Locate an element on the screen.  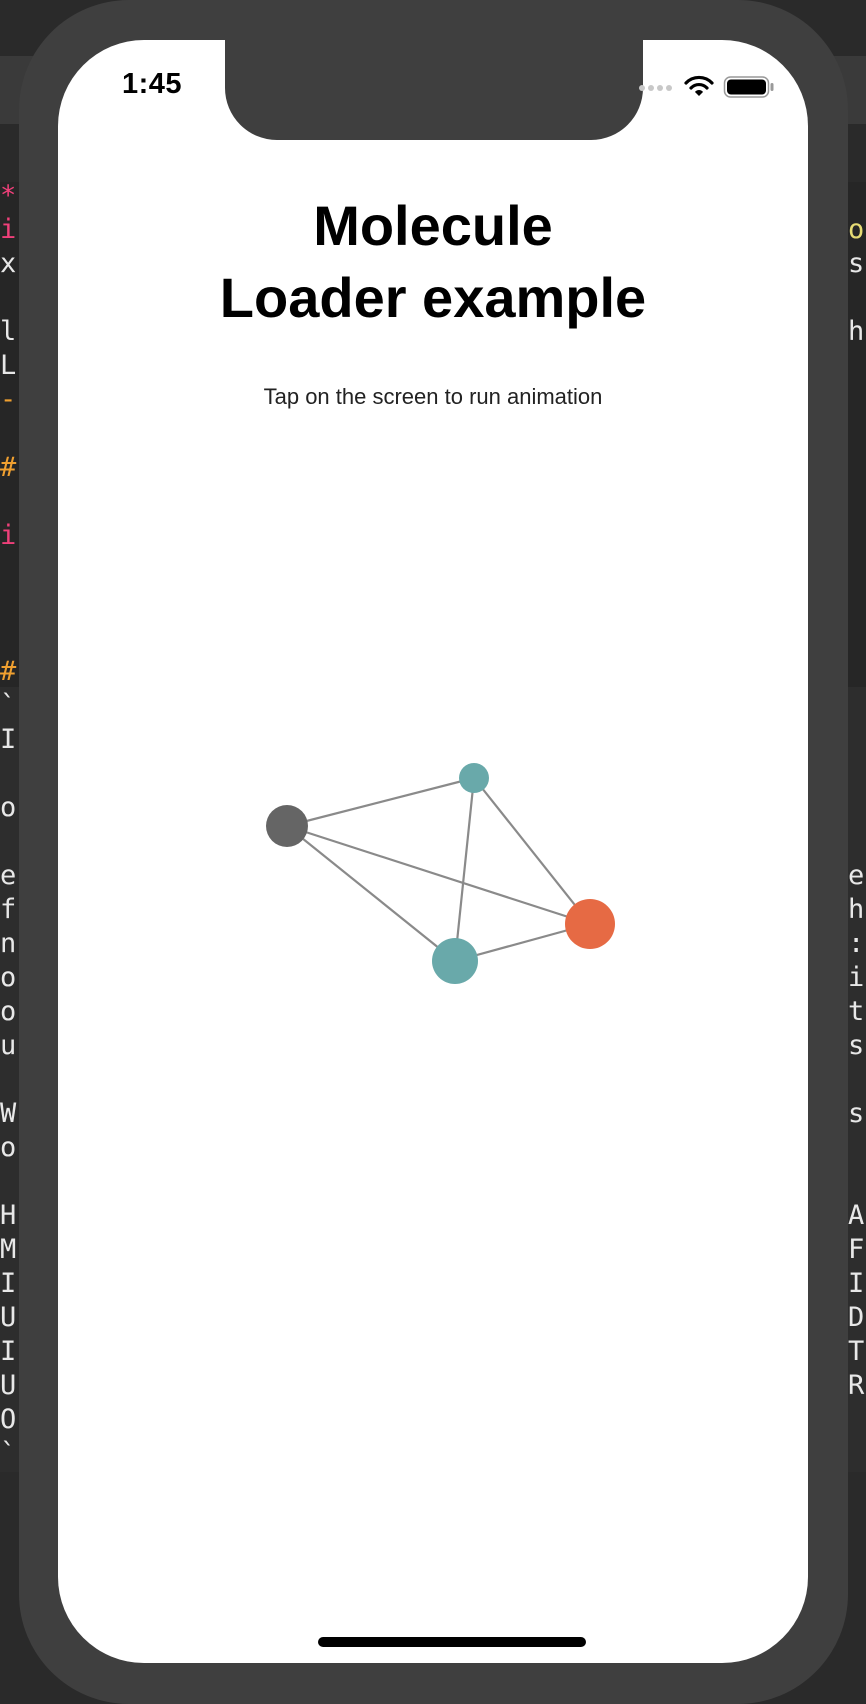
atom-gray is located at coordinates (287, 826).